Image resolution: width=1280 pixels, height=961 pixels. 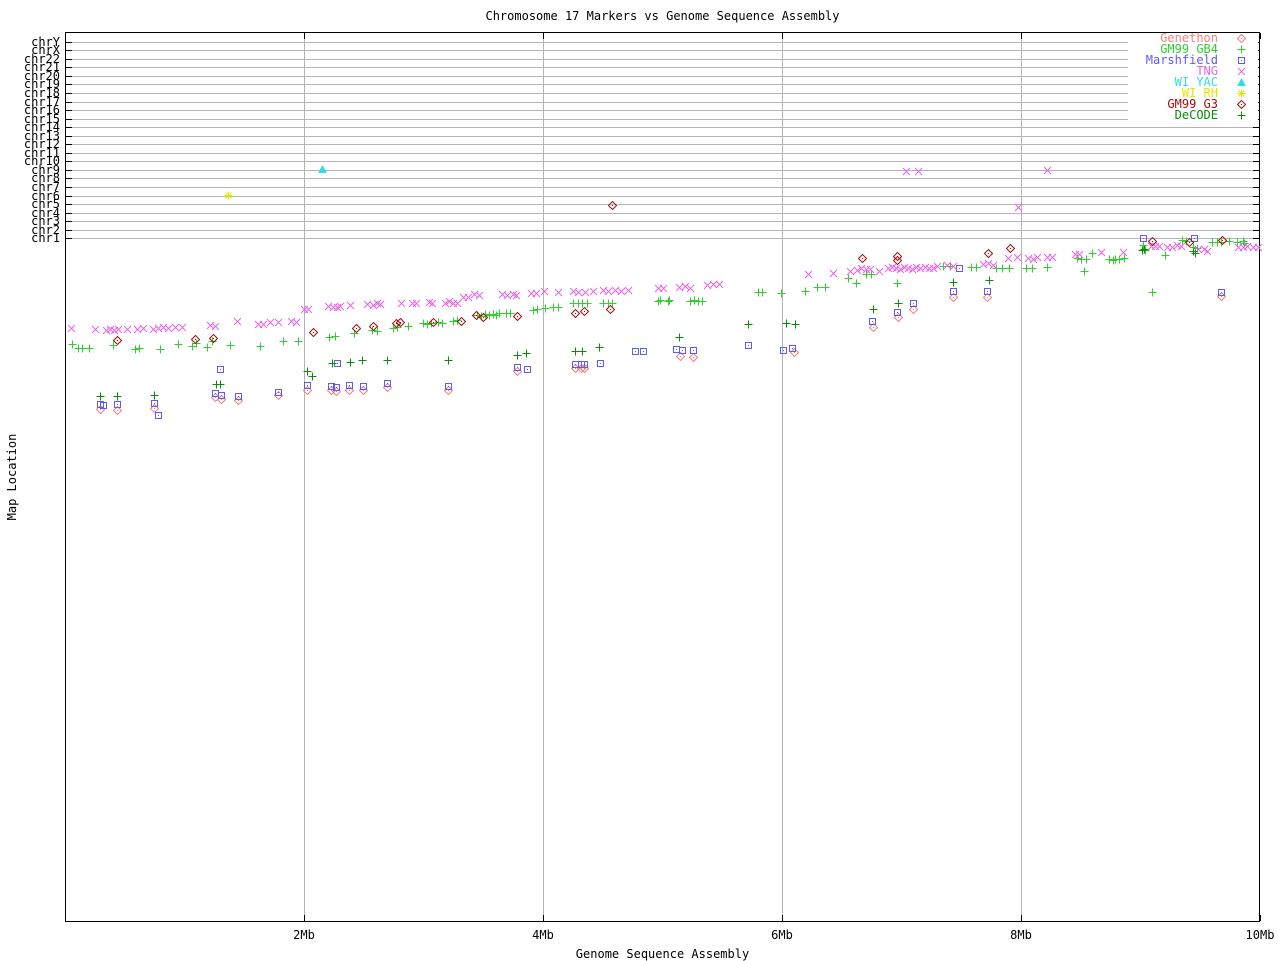 I want to click on gridline-chr20, so click(x=662, y=76).